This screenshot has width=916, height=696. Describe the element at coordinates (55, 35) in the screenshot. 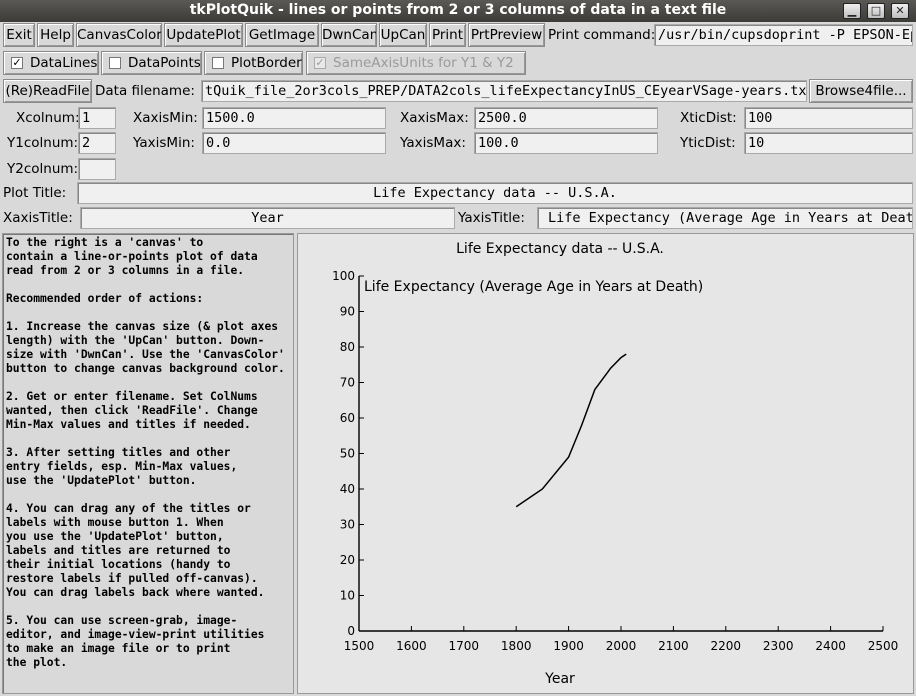

I see `help-button: Help` at that location.